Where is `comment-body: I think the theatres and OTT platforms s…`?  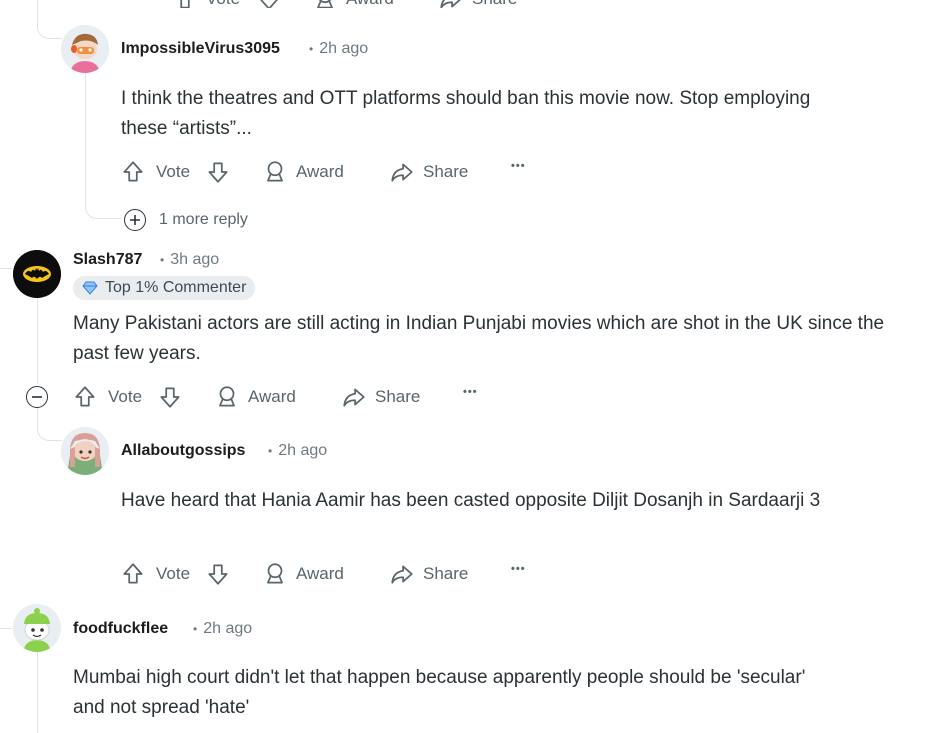
comment-body: I think the theatres and OTT platforms s… is located at coordinates (466, 113).